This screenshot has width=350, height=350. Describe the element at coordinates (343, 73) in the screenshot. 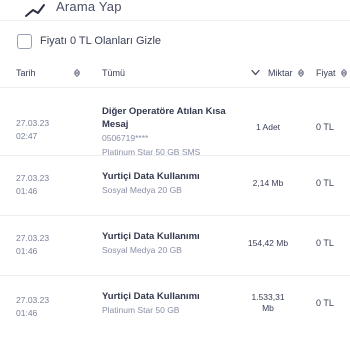

I see `price-sort-icon` at that location.